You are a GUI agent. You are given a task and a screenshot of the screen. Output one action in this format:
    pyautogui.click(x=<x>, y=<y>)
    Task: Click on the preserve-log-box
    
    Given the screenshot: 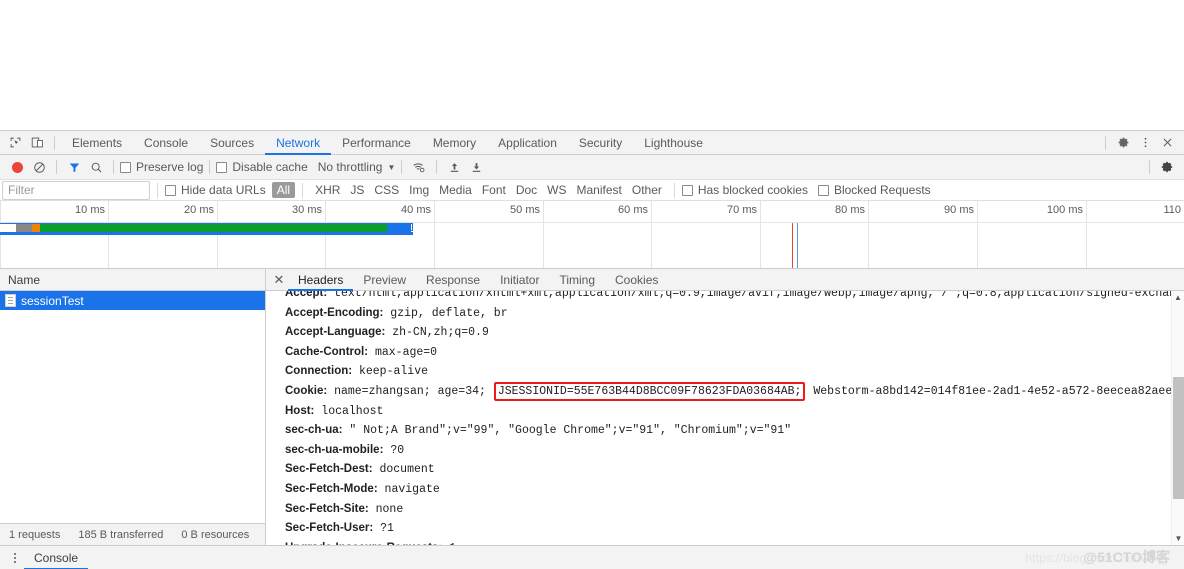 What is the action you would take?
    pyautogui.click(x=125, y=167)
    